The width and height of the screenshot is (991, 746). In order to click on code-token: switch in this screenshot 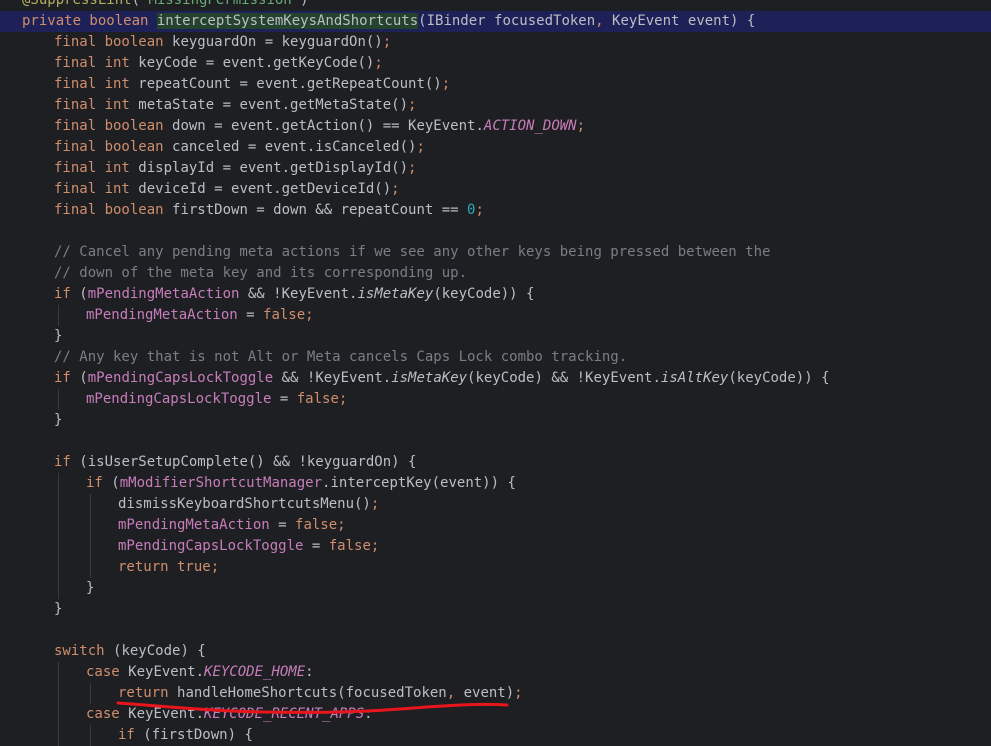, I will do `click(84, 651)`.